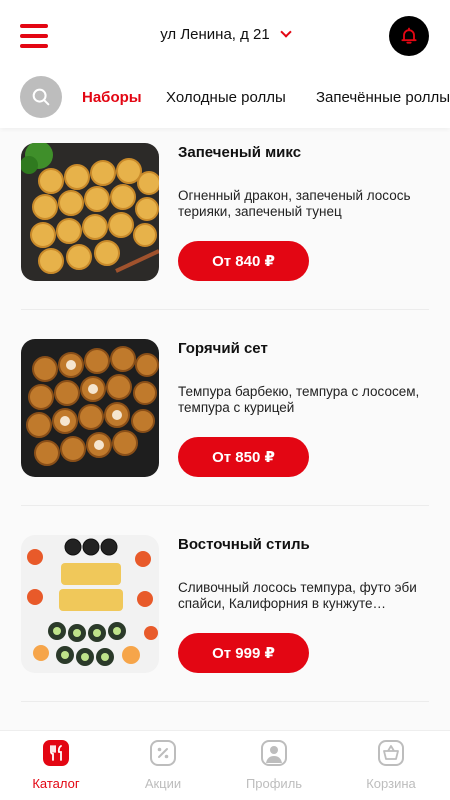 The width and height of the screenshot is (450, 800). I want to click on bell-icon, so click(409, 35).